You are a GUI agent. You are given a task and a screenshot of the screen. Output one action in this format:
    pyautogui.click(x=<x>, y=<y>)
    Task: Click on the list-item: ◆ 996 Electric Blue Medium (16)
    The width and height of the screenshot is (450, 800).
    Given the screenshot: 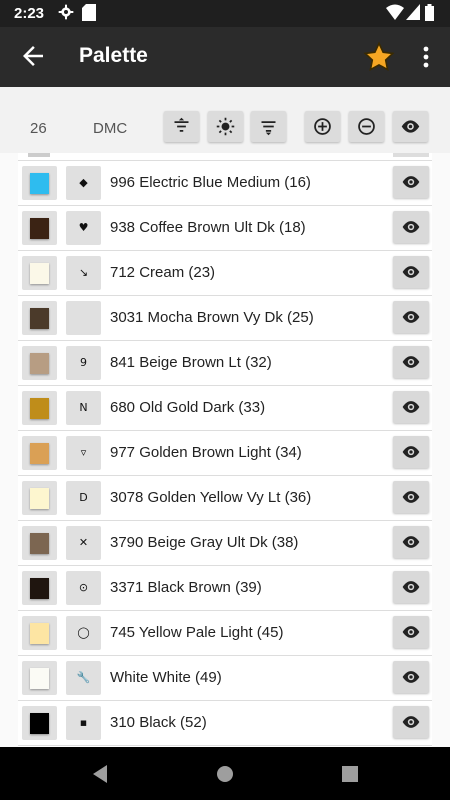 What is the action you would take?
    pyautogui.click(x=225, y=183)
    